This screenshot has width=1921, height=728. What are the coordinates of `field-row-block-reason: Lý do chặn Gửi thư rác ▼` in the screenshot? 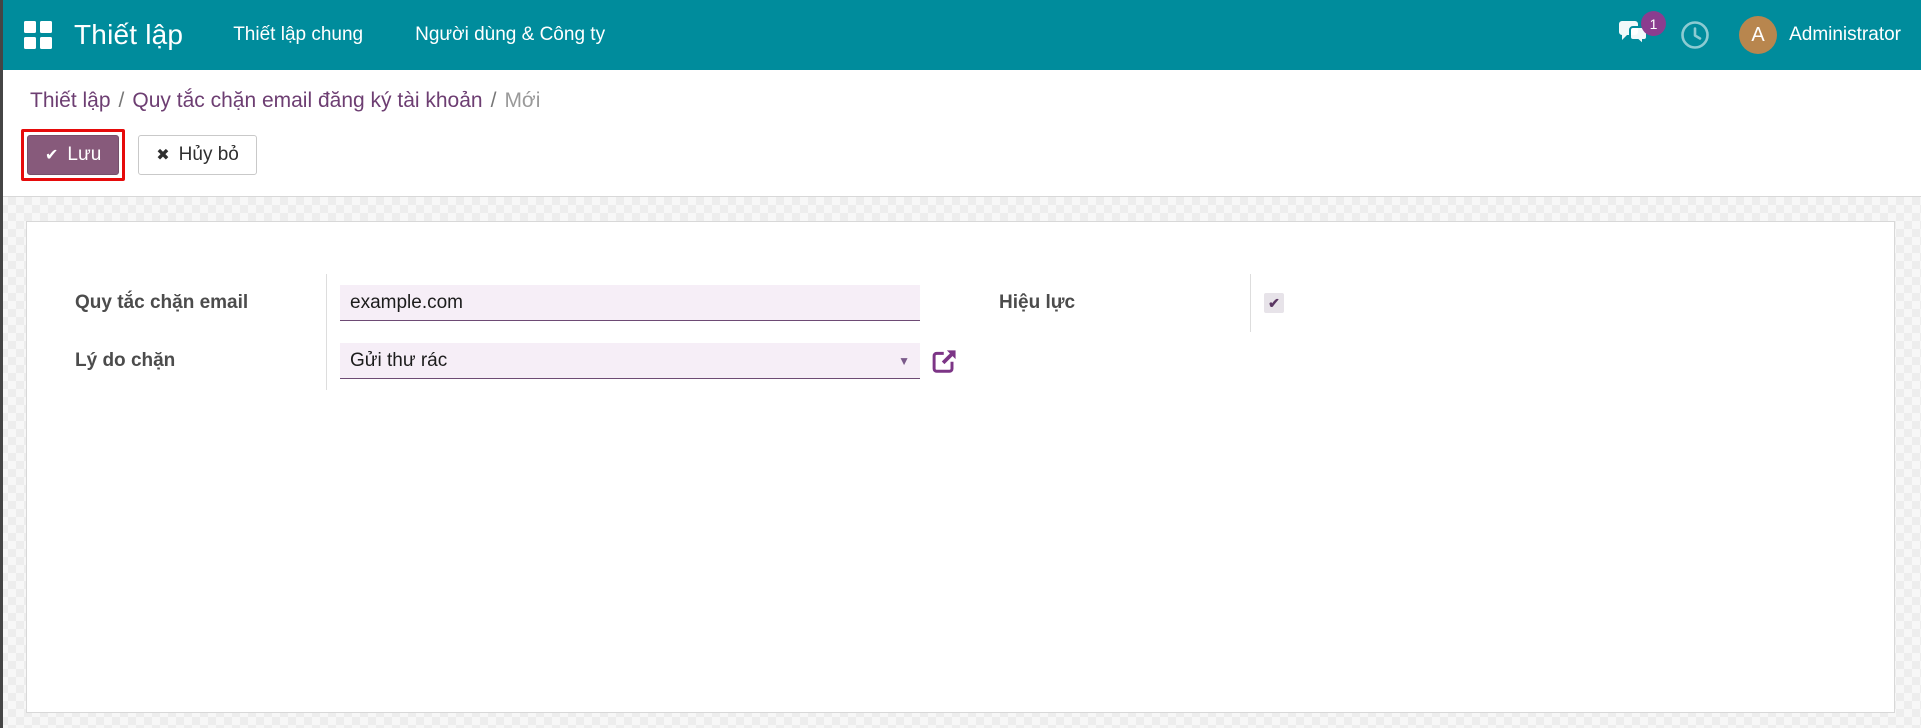 It's located at (517, 361).